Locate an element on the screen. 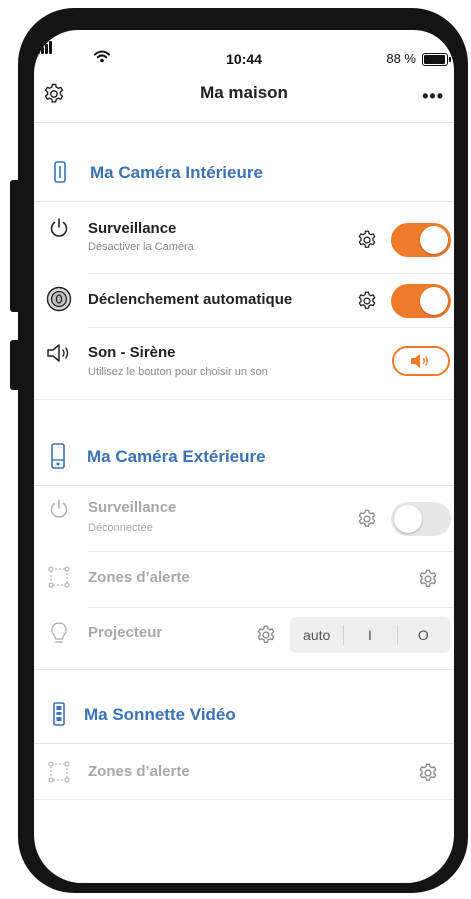 The width and height of the screenshot is (471, 899). surveillance-label: Surveillance is located at coordinates (132, 228).